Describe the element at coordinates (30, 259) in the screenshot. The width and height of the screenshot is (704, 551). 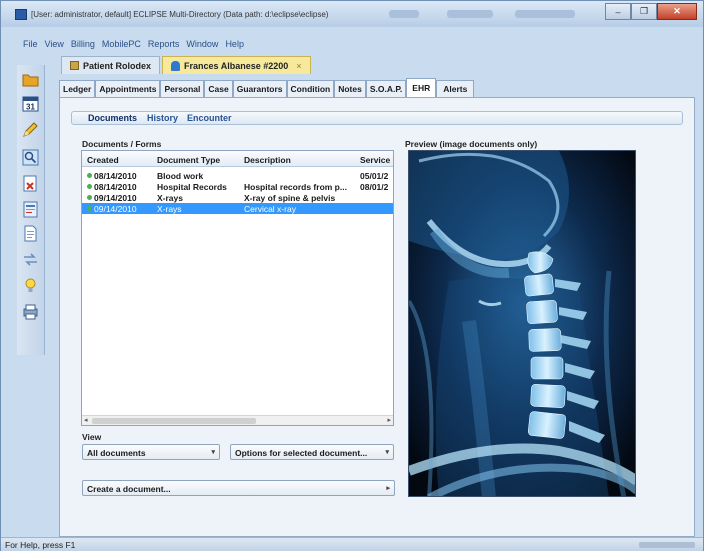
I see `transfer-icon` at that location.